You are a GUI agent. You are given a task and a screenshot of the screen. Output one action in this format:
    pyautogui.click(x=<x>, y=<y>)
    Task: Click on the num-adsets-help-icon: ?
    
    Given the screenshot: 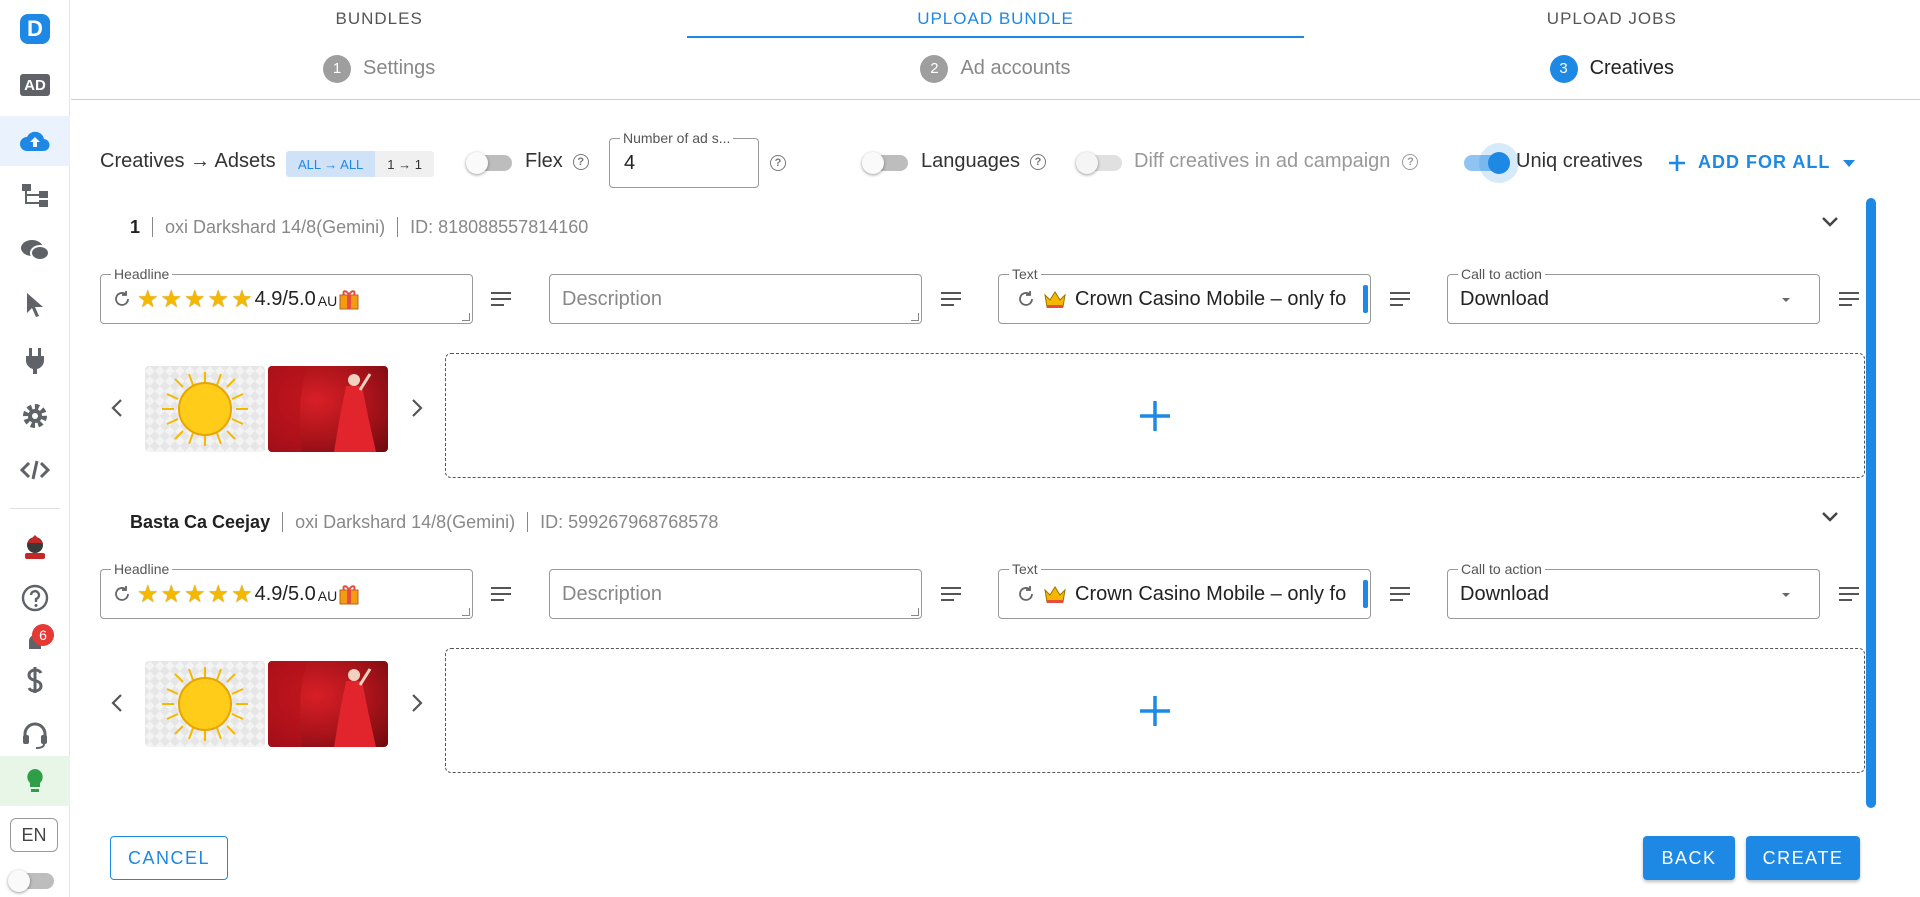 What is the action you would take?
    pyautogui.click(x=778, y=163)
    